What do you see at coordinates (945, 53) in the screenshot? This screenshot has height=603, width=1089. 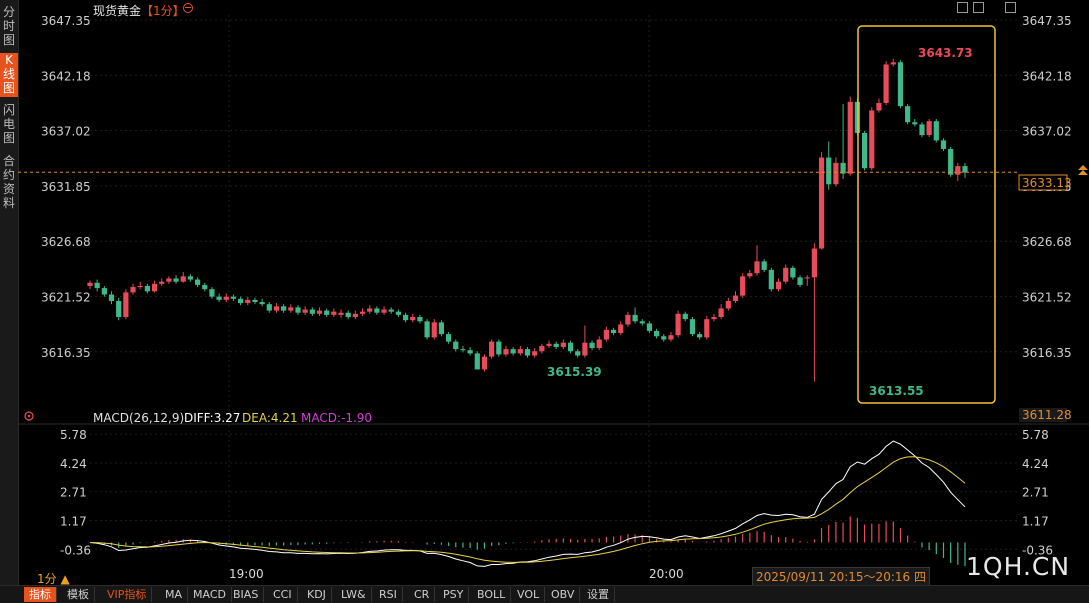 I see `high-annotation: 3643.73` at bounding box center [945, 53].